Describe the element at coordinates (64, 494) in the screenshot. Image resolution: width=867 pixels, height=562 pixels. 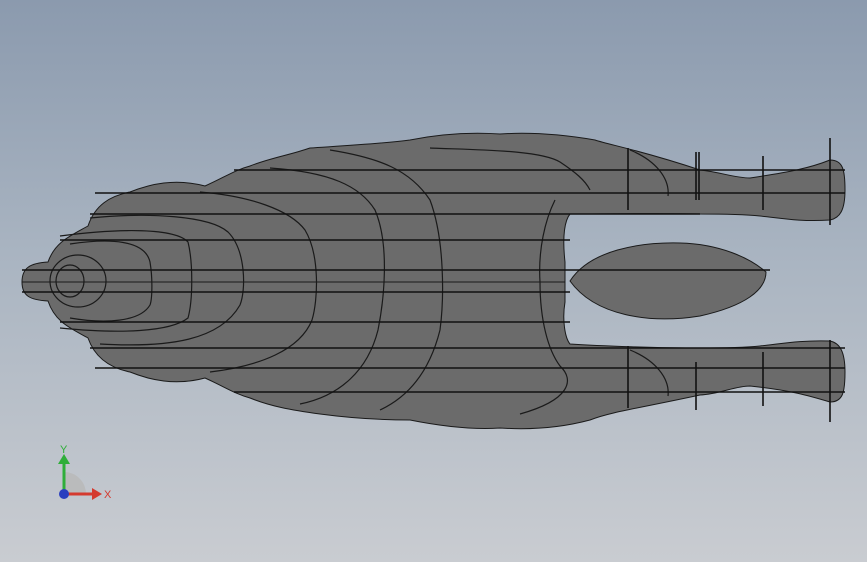
I see `z-axis-icon` at that location.